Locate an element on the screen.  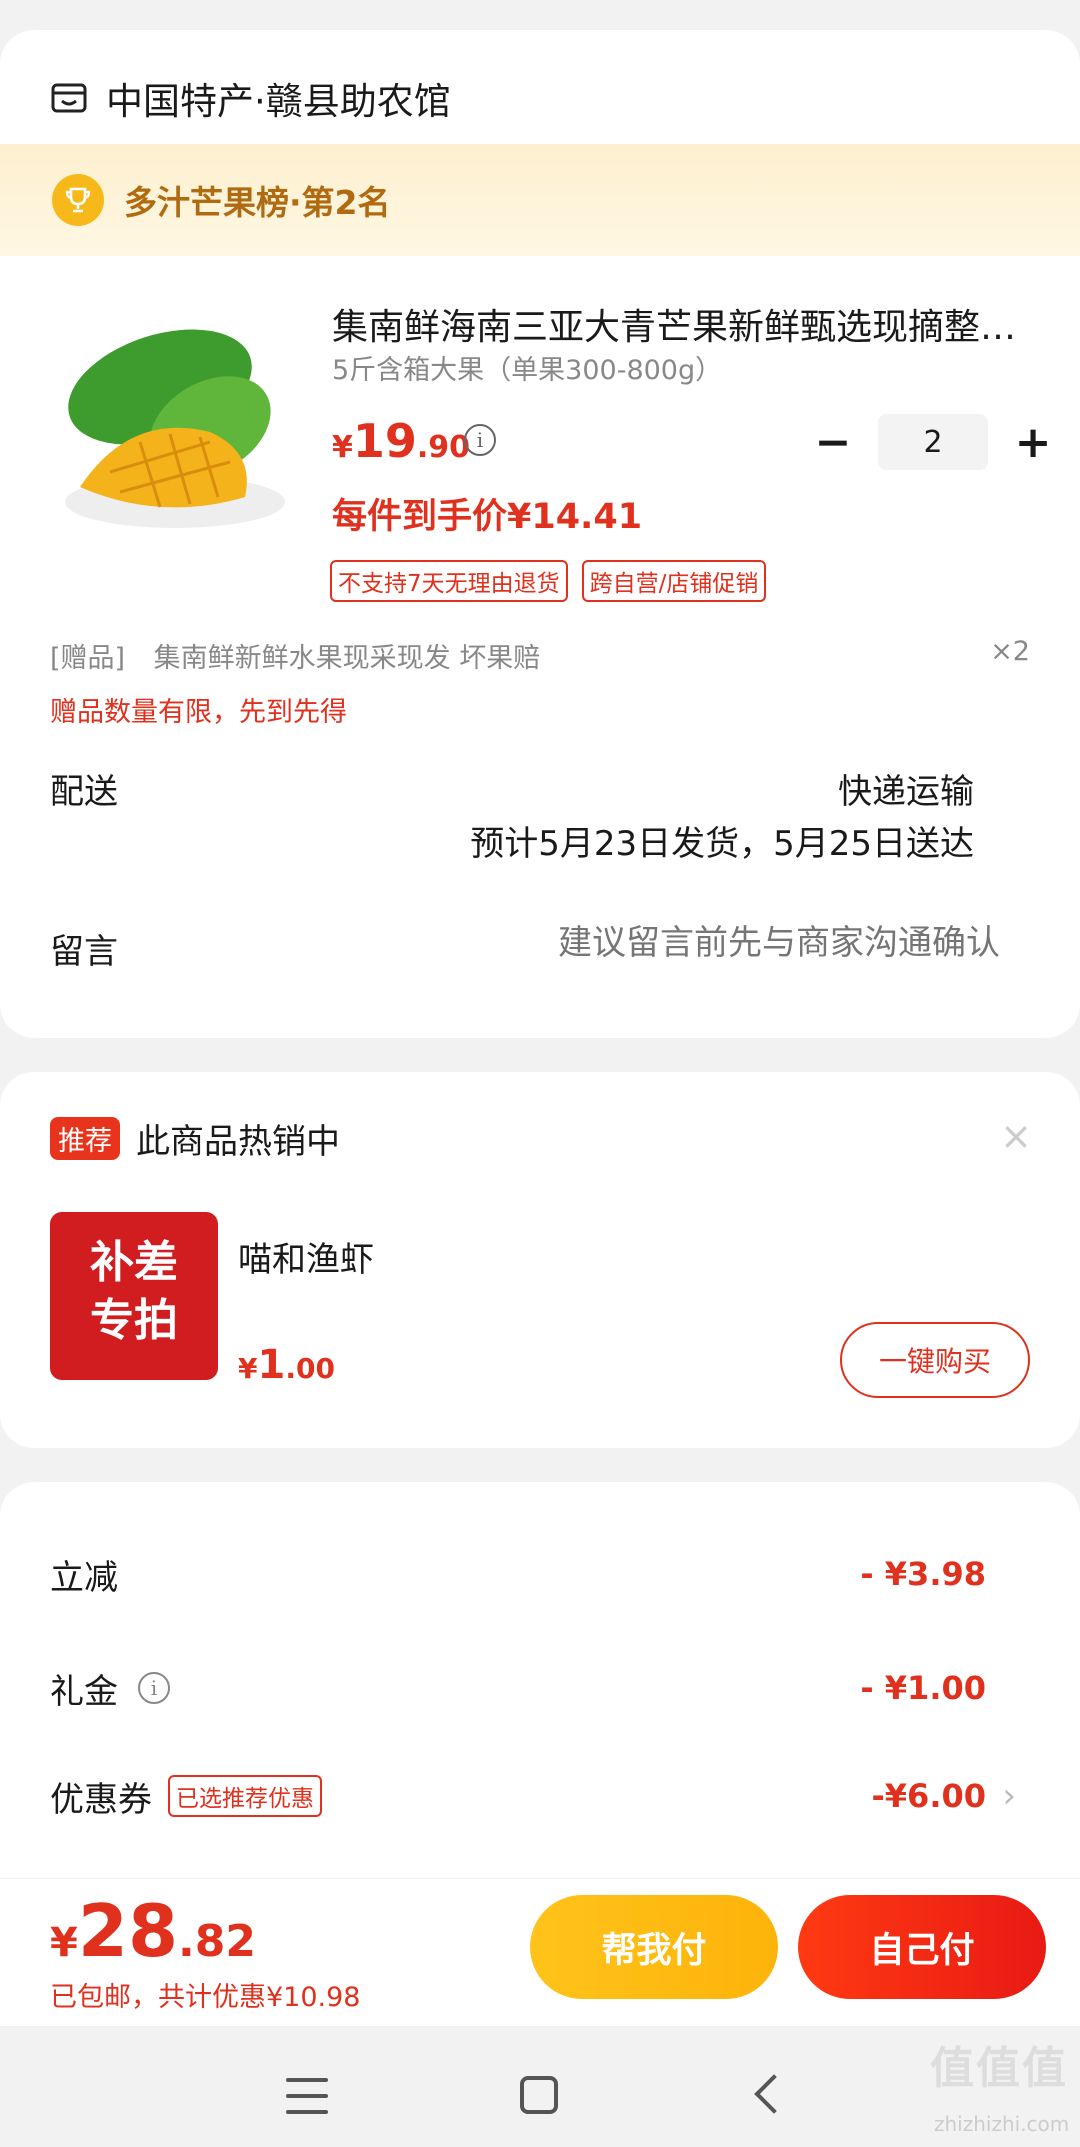
recommend-image-line2: 专拍 is located at coordinates (134, 1320).